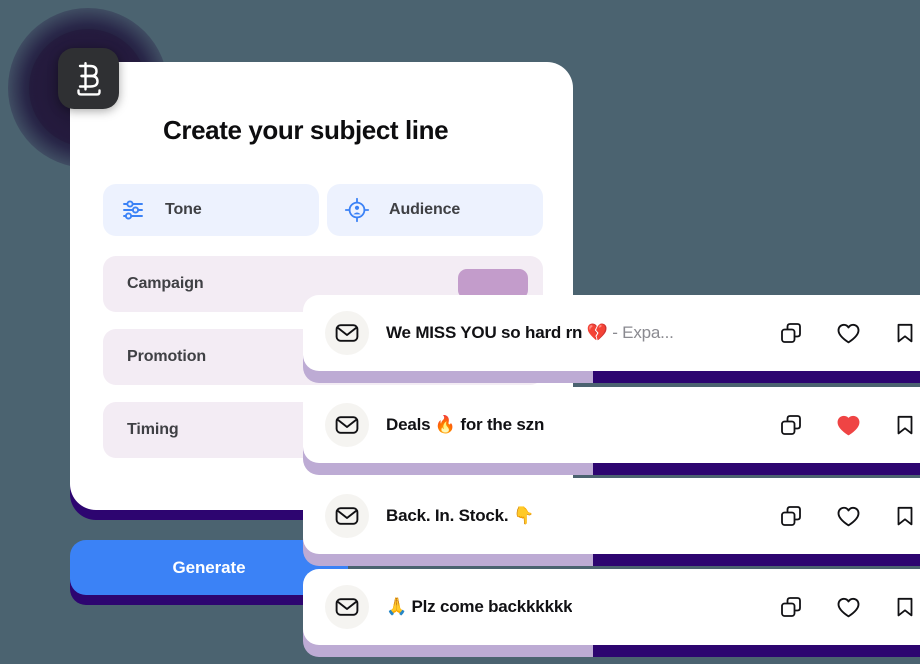 This screenshot has height=664, width=920. I want to click on brand-logo-glyph, so click(88, 78).